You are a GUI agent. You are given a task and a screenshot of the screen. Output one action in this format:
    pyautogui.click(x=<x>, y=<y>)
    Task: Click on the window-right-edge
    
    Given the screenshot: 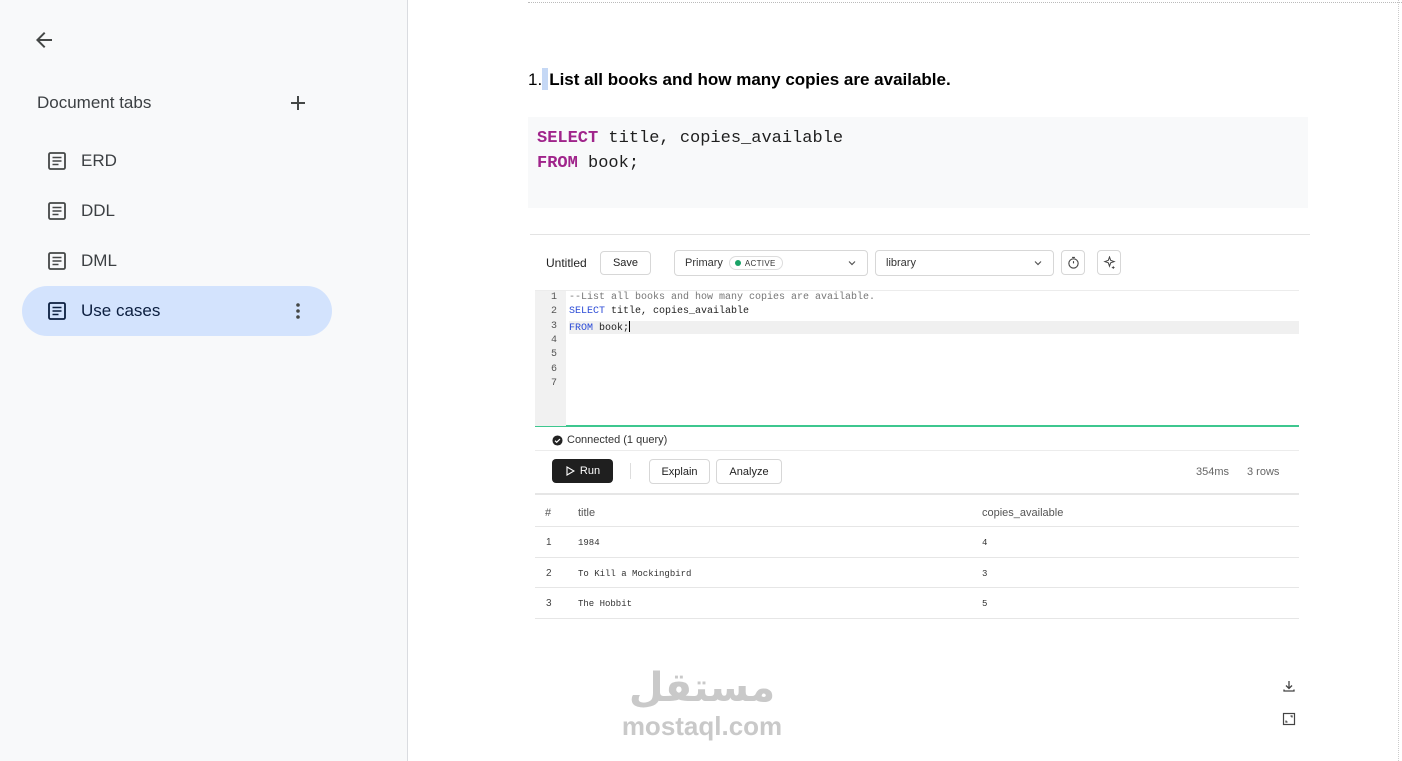 What is the action you would take?
    pyautogui.click(x=1400, y=380)
    